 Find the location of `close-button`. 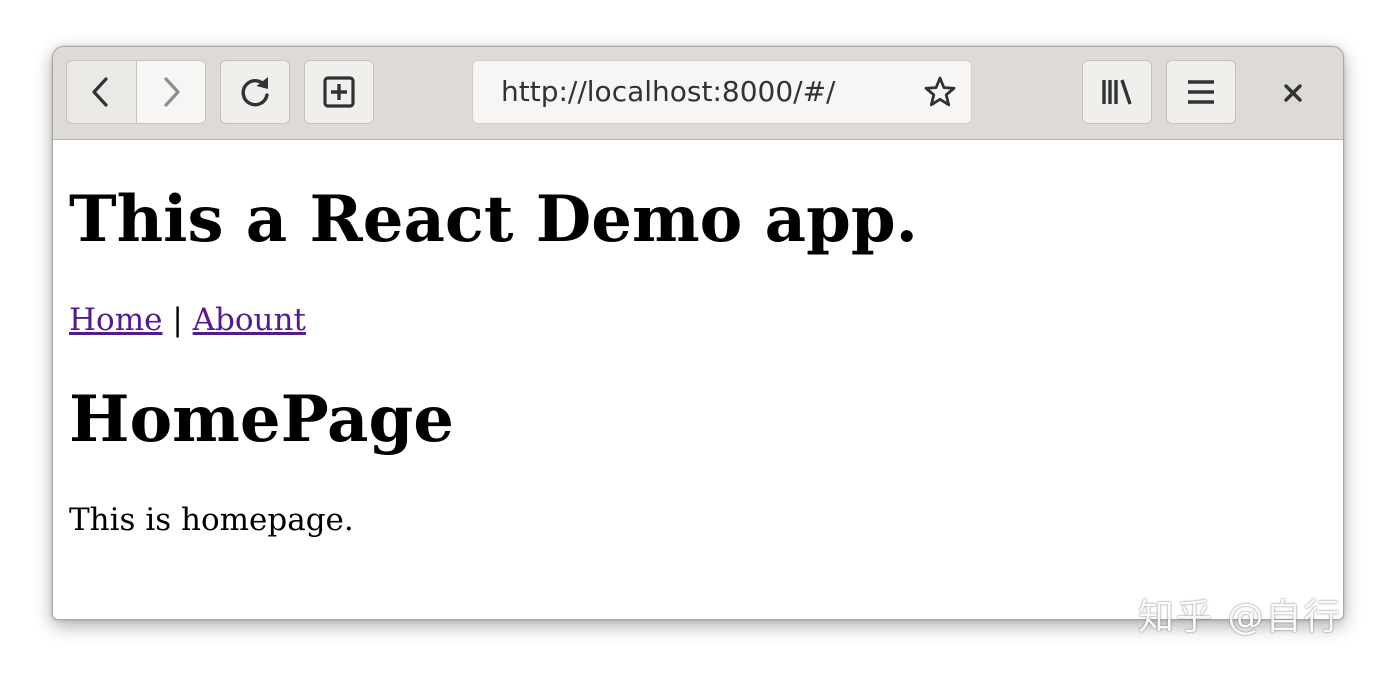

close-button is located at coordinates (1293, 93).